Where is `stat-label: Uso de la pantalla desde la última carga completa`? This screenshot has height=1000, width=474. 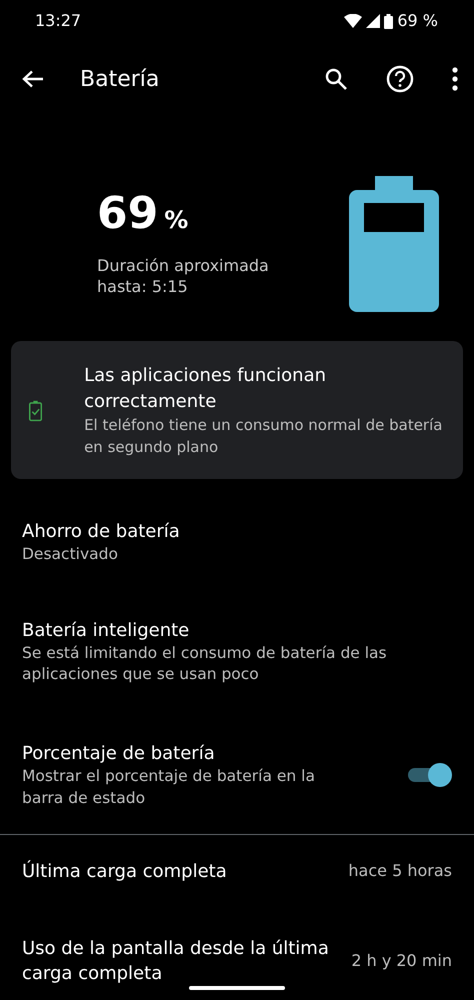
stat-label: Uso de la pantalla desde la última carga completa is located at coordinates (176, 961).